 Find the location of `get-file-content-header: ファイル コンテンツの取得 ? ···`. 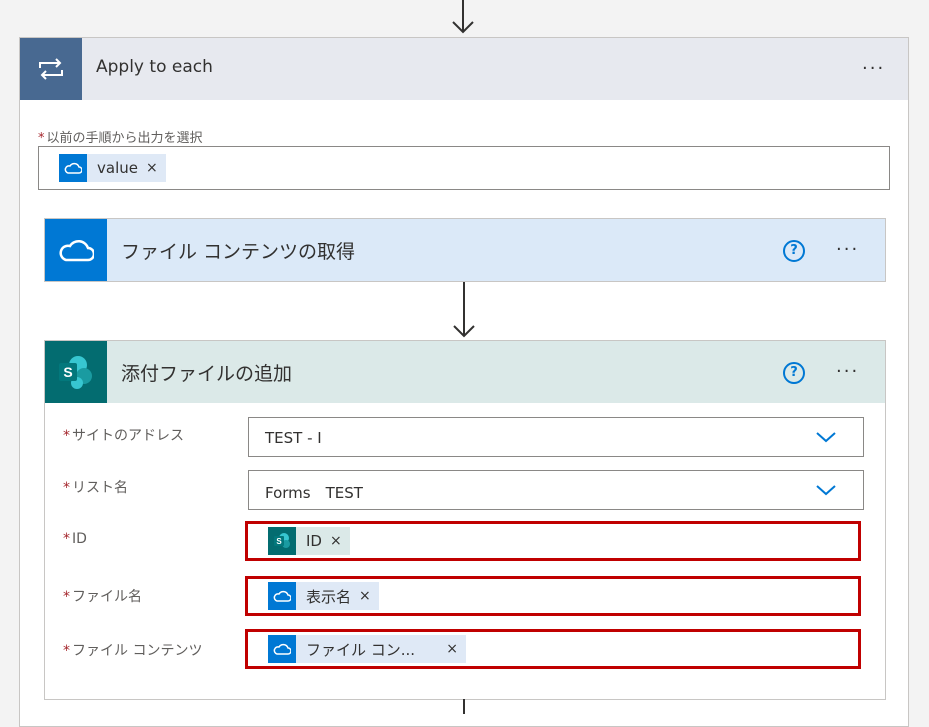

get-file-content-header: ファイル コンテンツの取得 ? ··· is located at coordinates (465, 250).